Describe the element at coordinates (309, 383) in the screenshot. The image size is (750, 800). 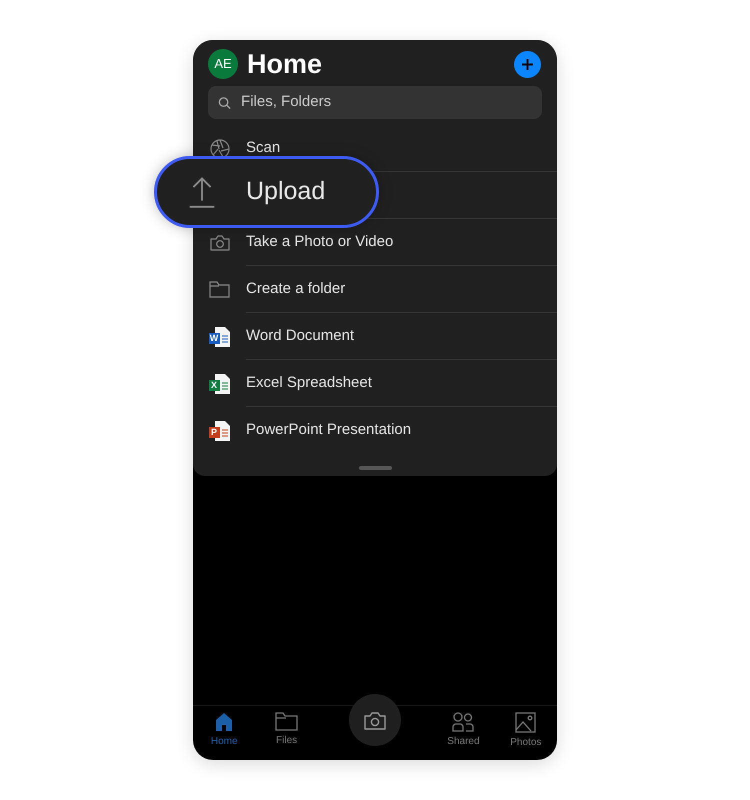
I see `menu-item: Excel Spreadsheet` at that location.